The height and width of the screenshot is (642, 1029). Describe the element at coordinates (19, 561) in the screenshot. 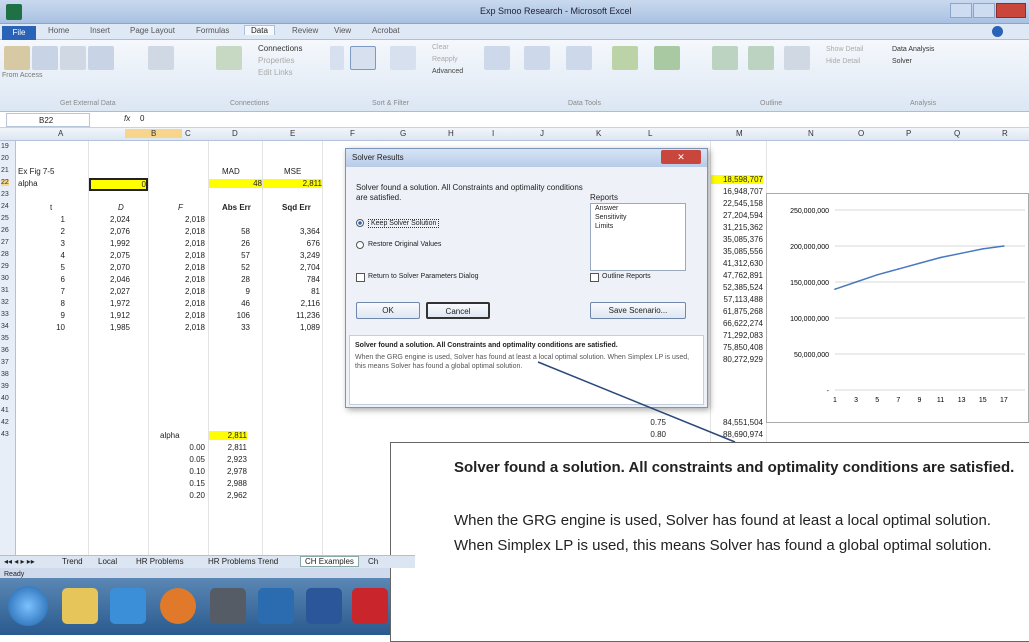

I see `sheet-nav-arrows: ◂◂ ◂ ▸ ▸▸` at that location.